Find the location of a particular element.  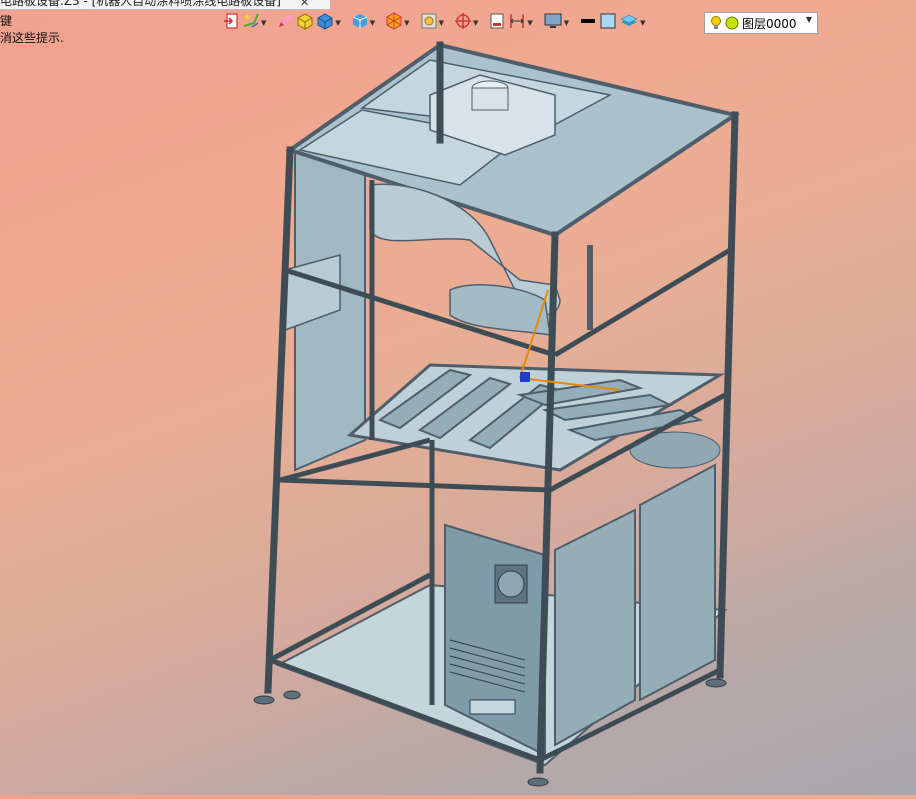

face-color-button is located at coordinates (608, 23).